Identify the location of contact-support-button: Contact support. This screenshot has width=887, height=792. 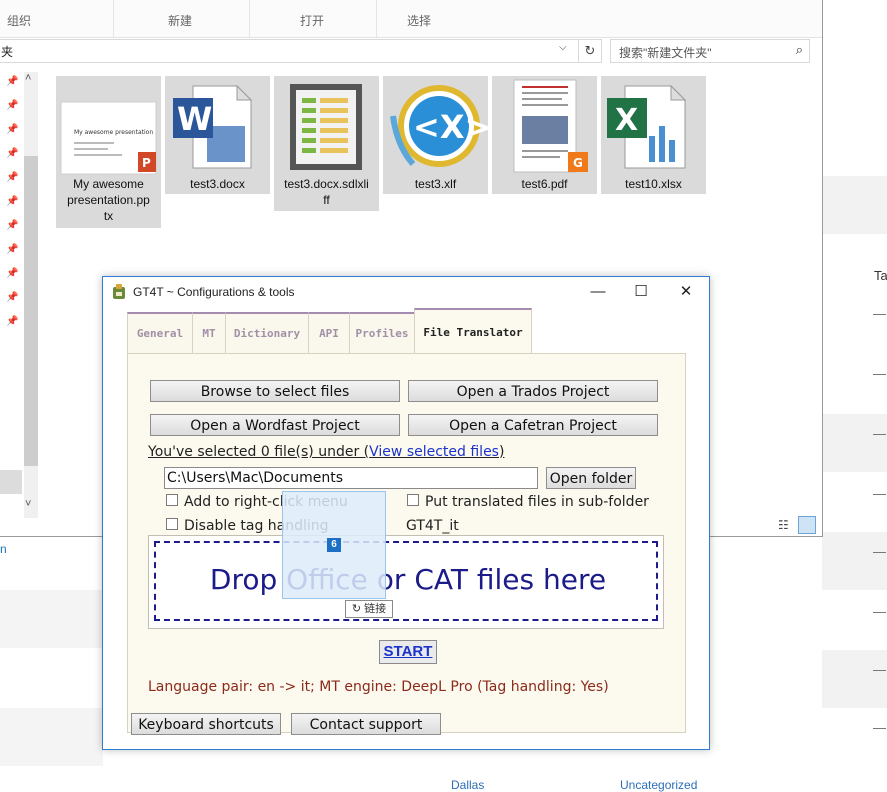
(366, 724).